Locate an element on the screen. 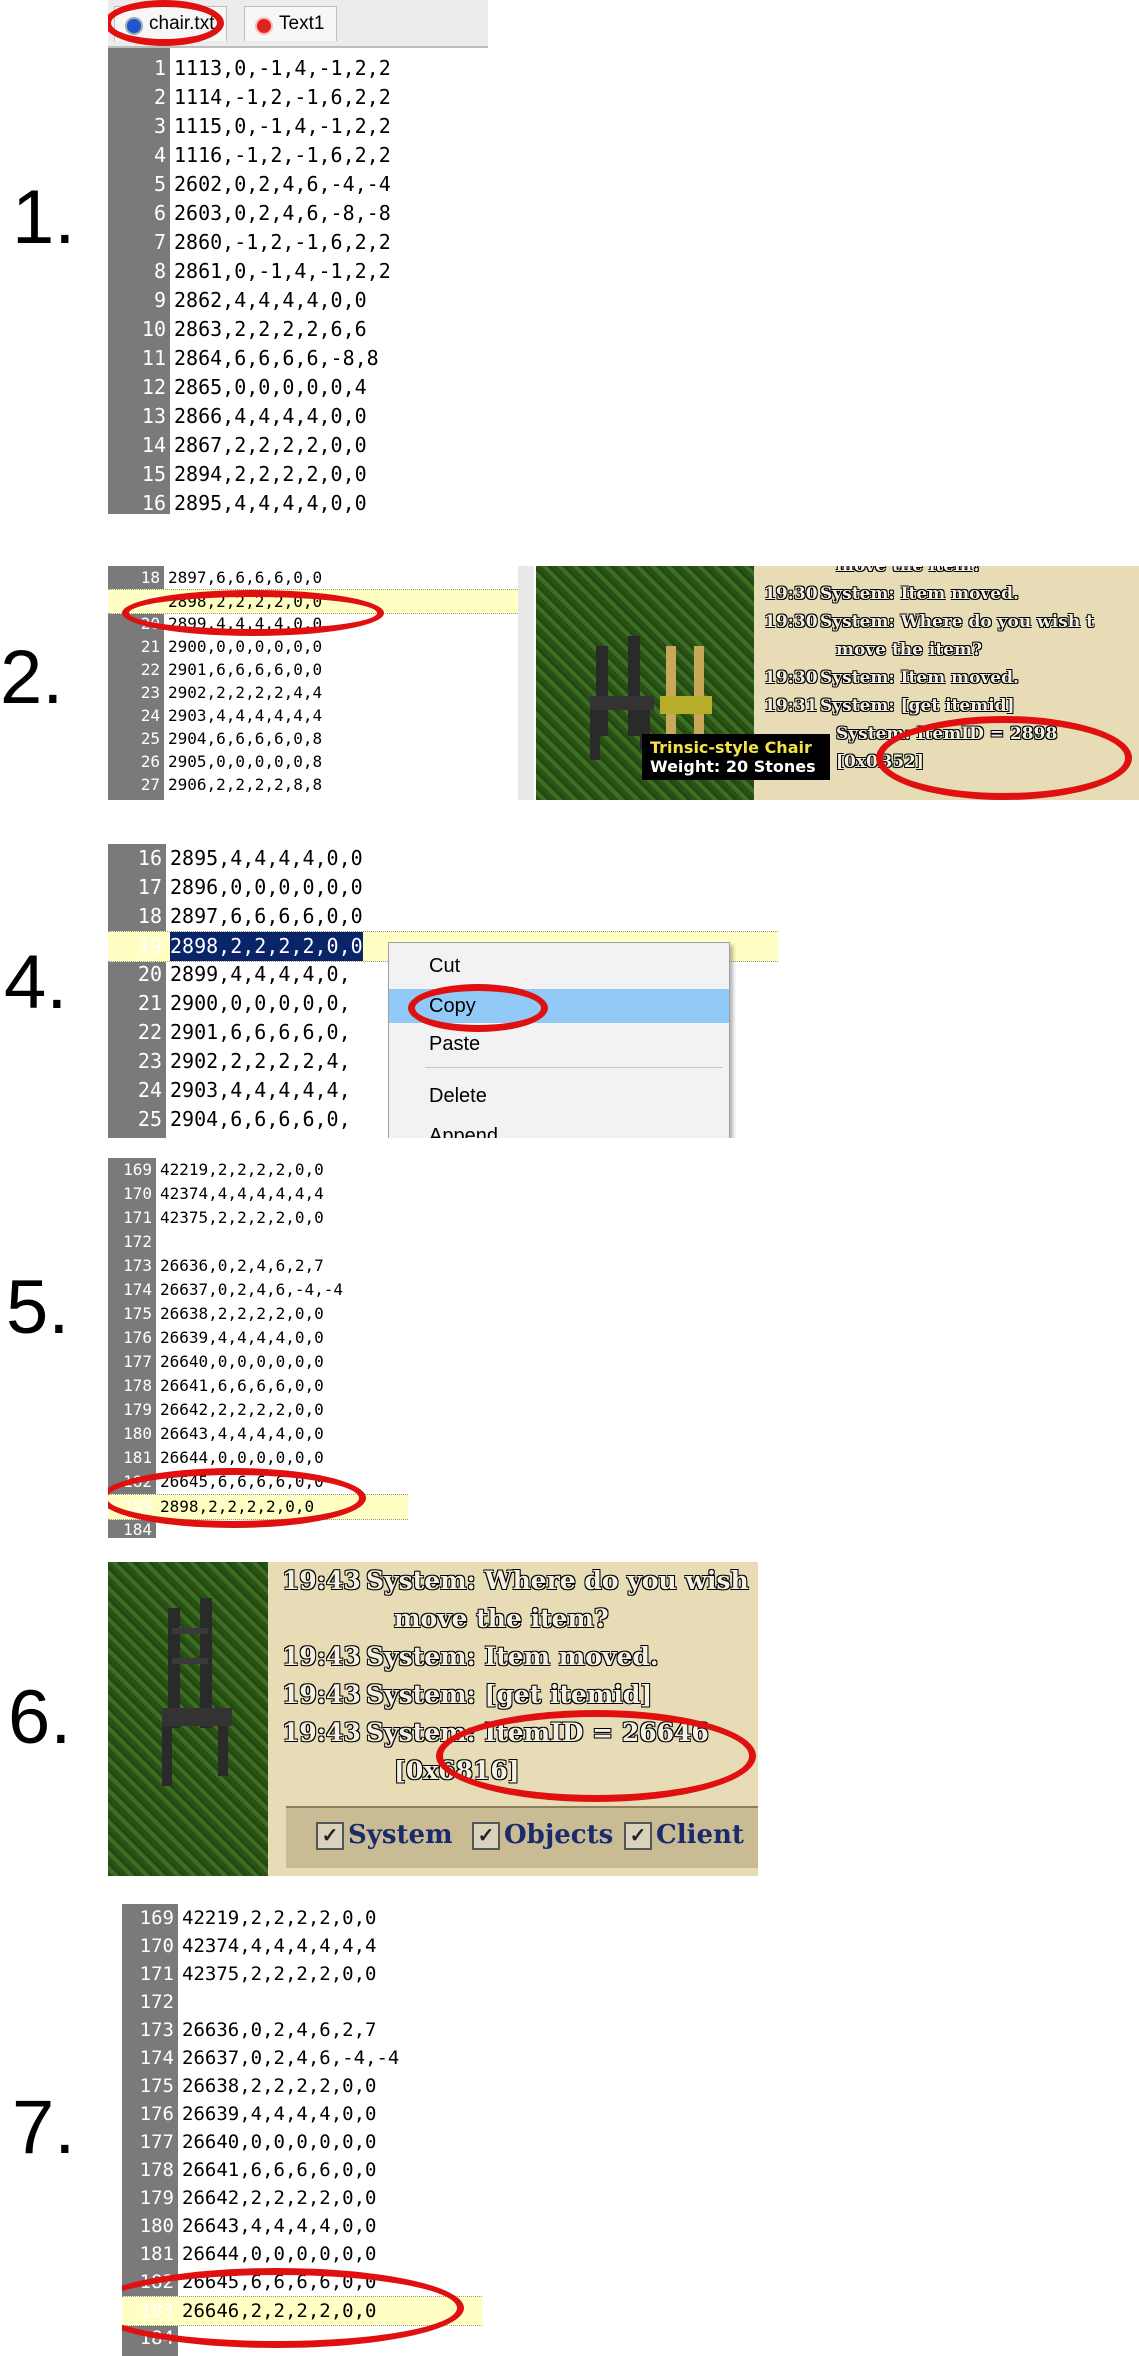 The image size is (1139, 2356). tab-chair-txt: chair.txt is located at coordinates (171, 23).